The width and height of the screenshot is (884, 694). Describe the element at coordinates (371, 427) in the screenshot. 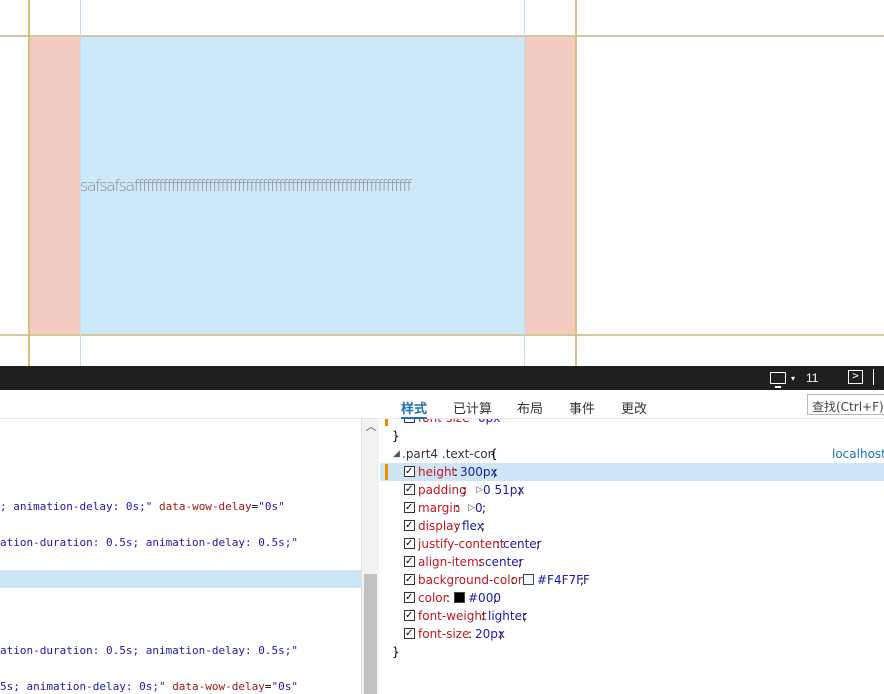

I see `chevron-up-icon: ︿` at that location.